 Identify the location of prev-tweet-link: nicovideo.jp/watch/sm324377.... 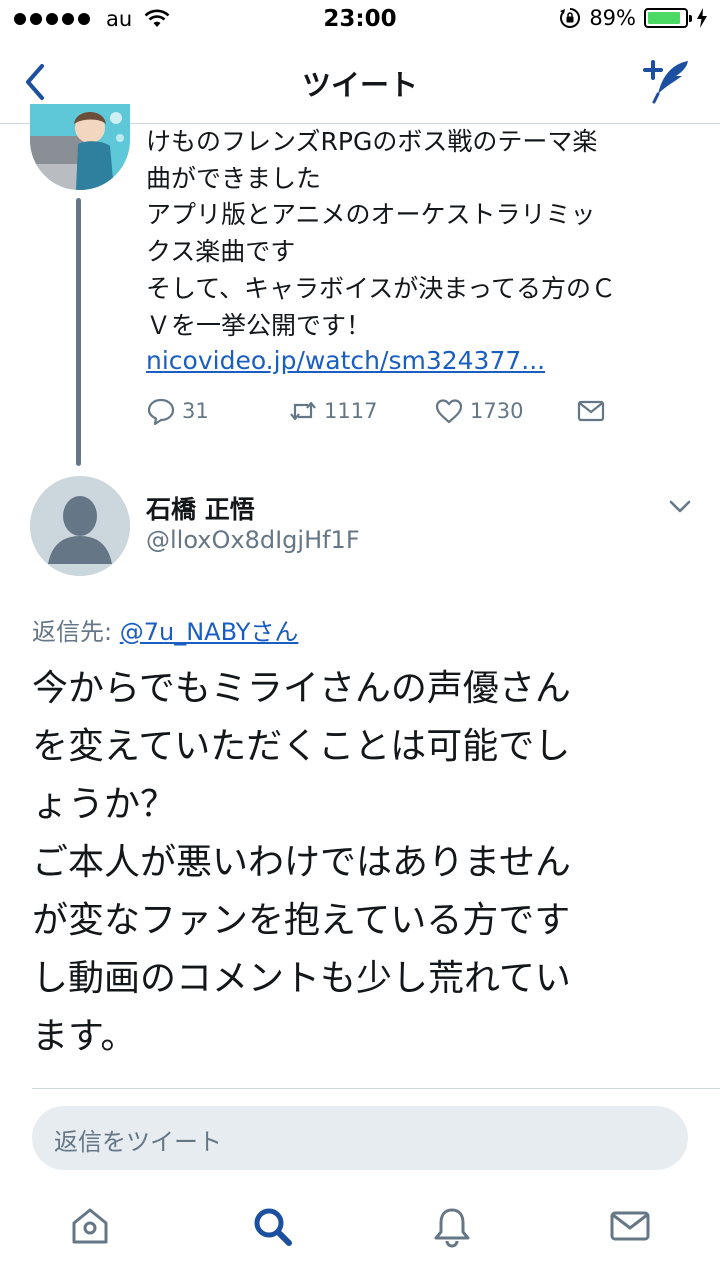
(345, 360).